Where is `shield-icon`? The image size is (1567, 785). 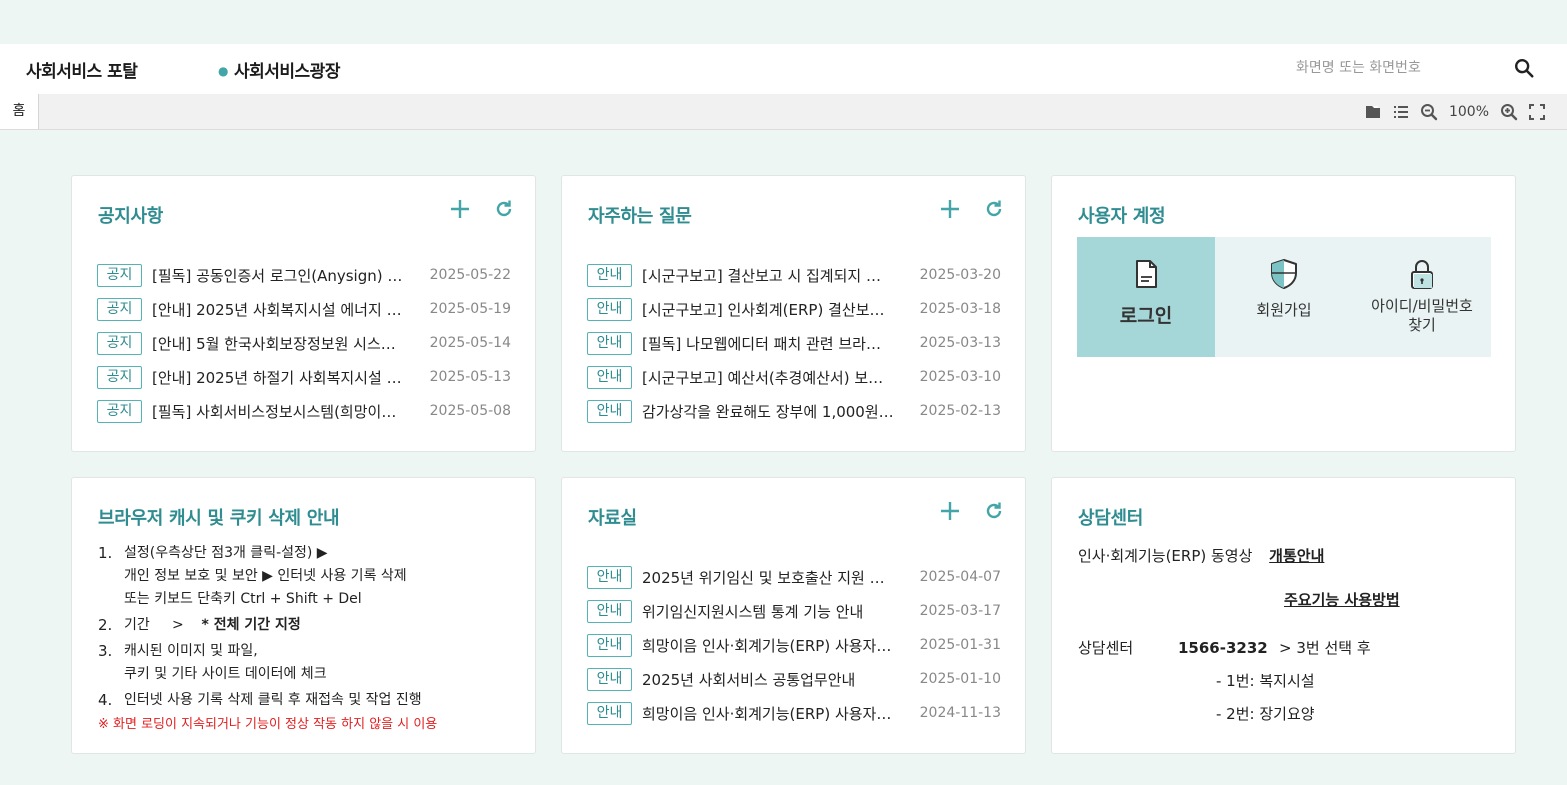 shield-icon is located at coordinates (1284, 274).